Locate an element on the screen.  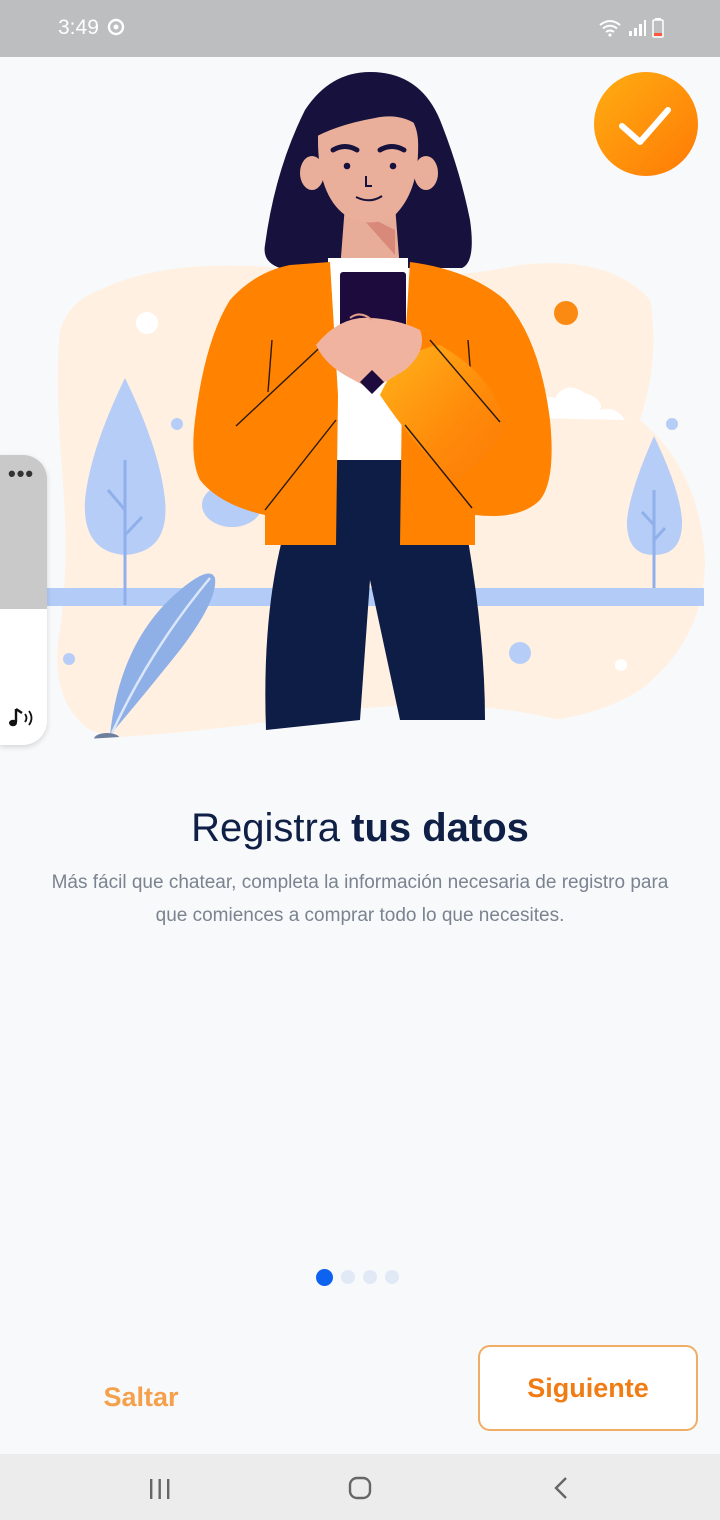
navigation-bar is located at coordinates (360, 1487).